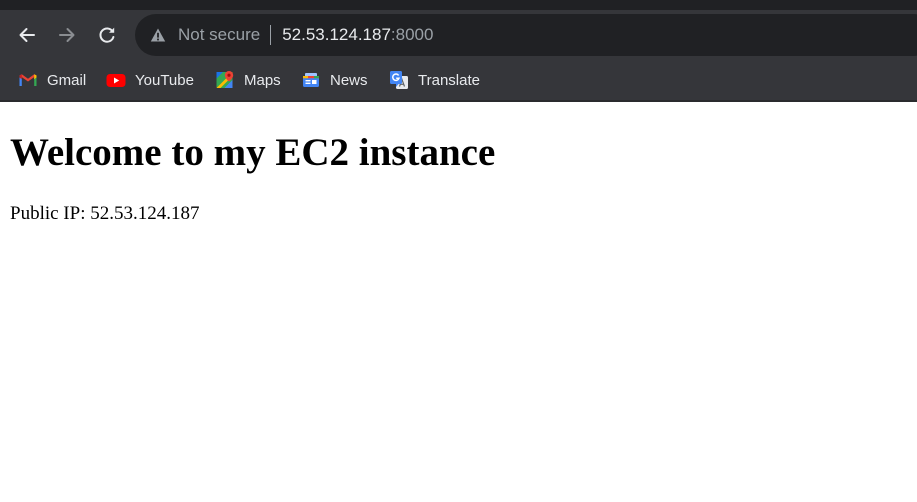 Image resolution: width=917 pixels, height=502 pixels. I want to click on public-ip-text: Public IP: 52.53.124.187, so click(105, 213).